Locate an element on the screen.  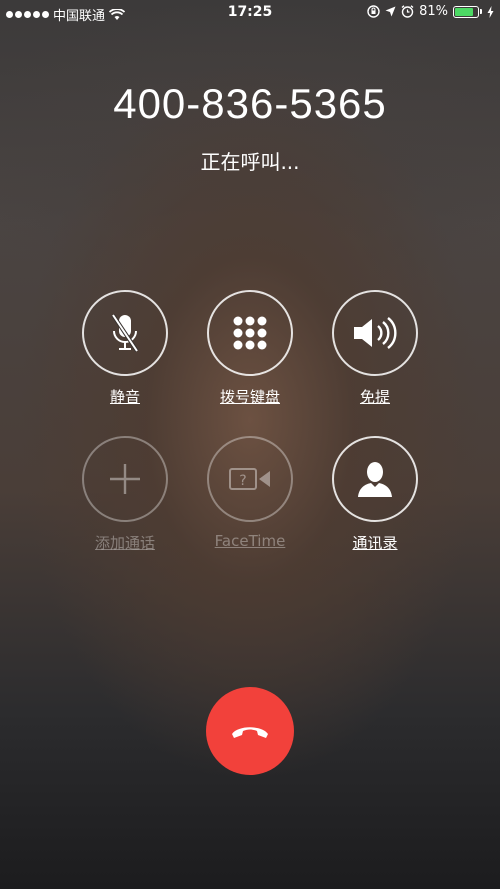
facetime-icon: ? is located at coordinates (249, 479).